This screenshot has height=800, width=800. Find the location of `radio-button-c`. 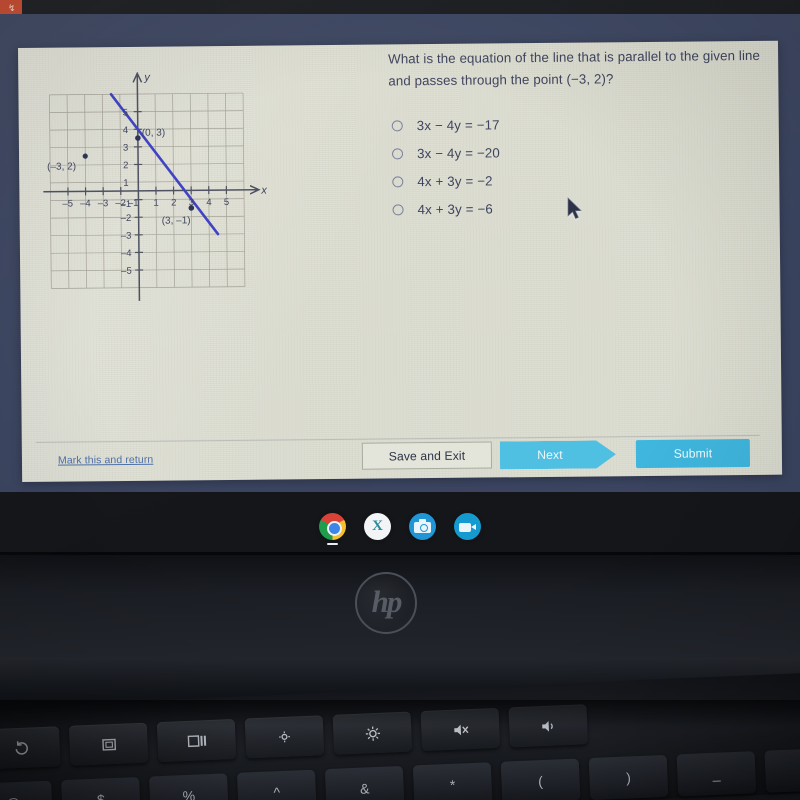

radio-button-c is located at coordinates (398, 181).